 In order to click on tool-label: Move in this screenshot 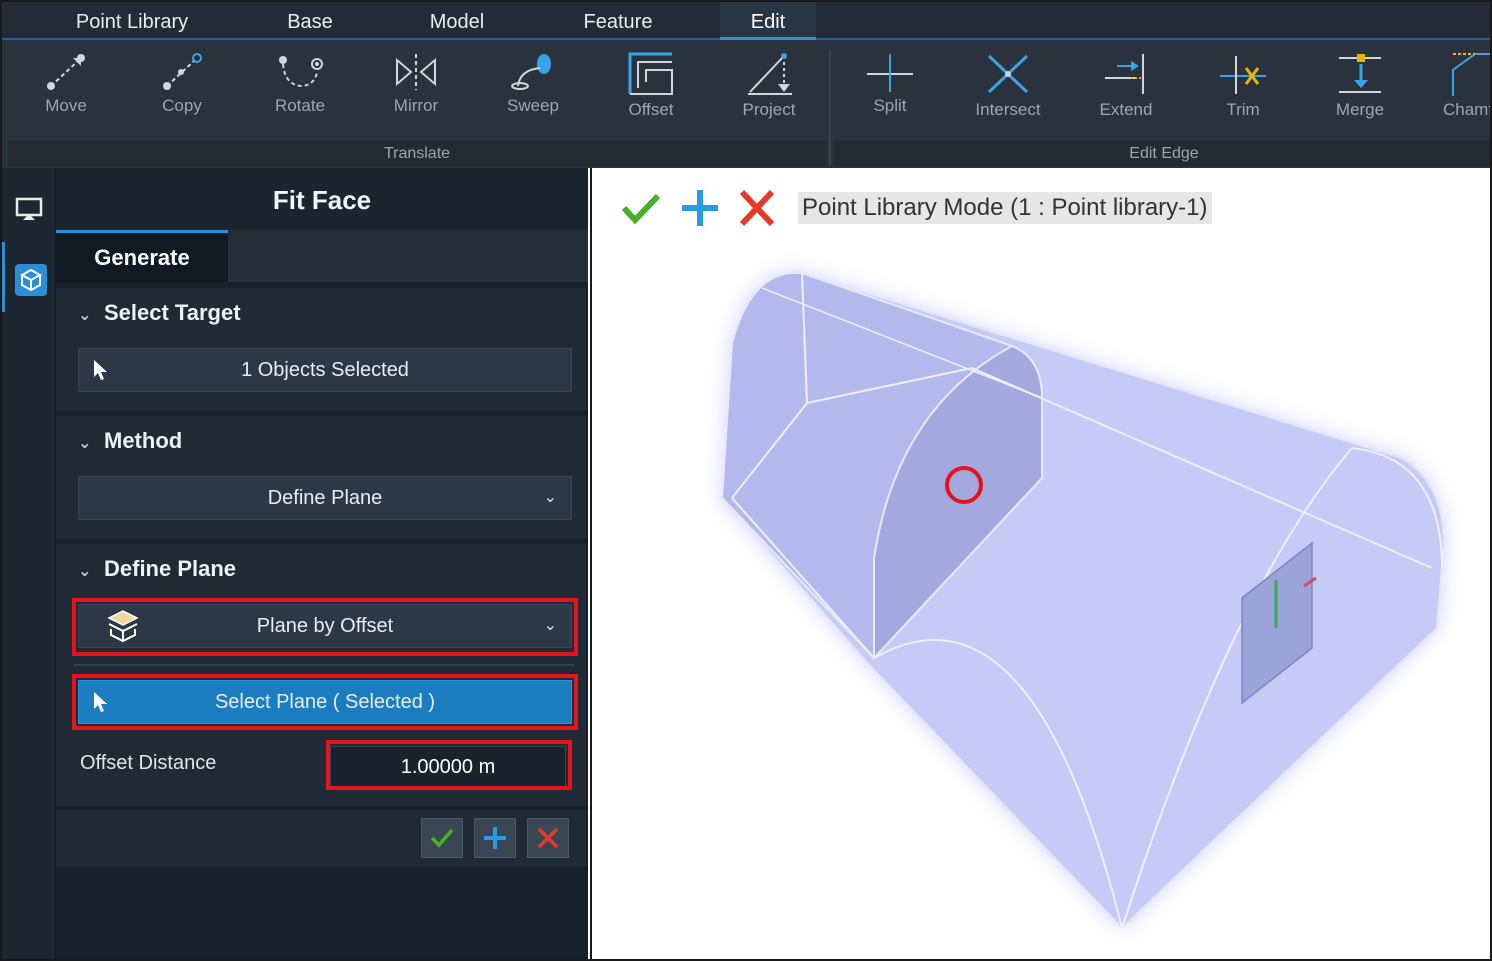, I will do `click(66, 105)`.